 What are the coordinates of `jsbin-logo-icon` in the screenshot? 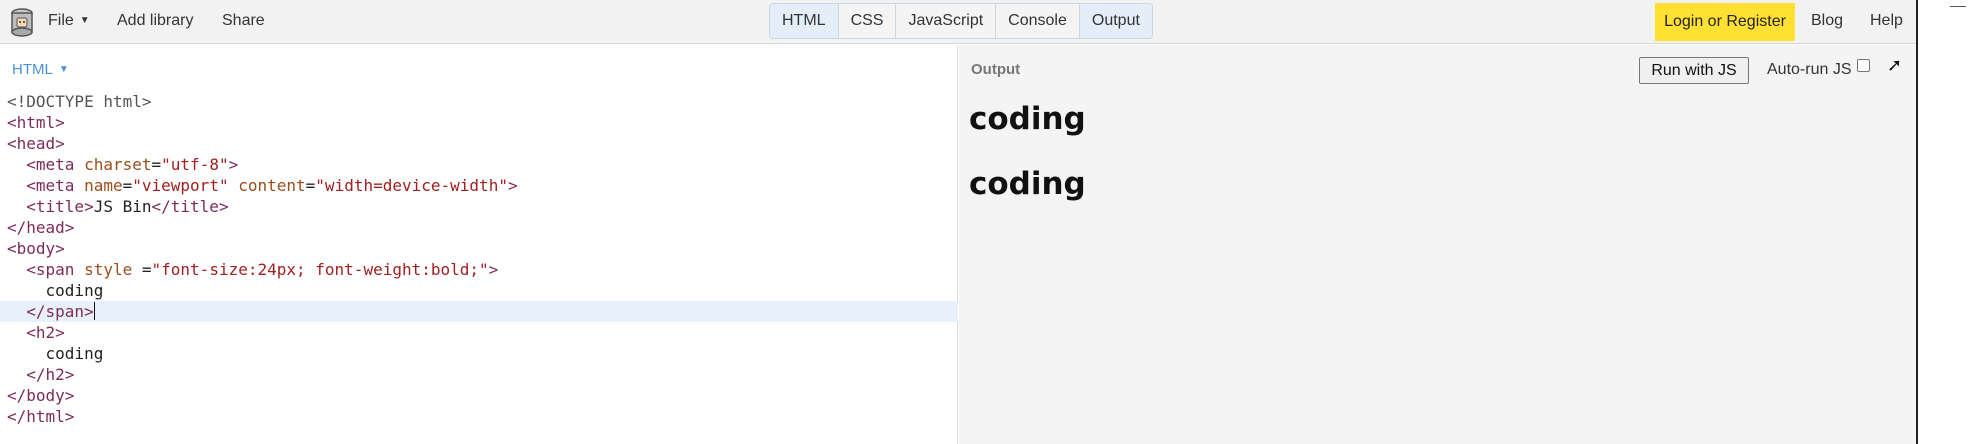 It's located at (22, 22).